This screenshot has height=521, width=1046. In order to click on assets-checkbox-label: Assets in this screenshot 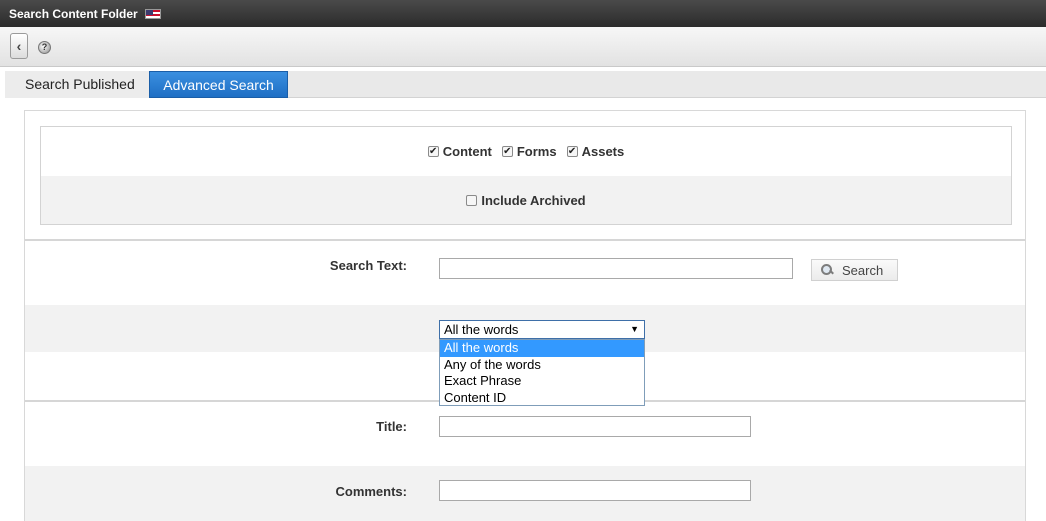, I will do `click(603, 151)`.